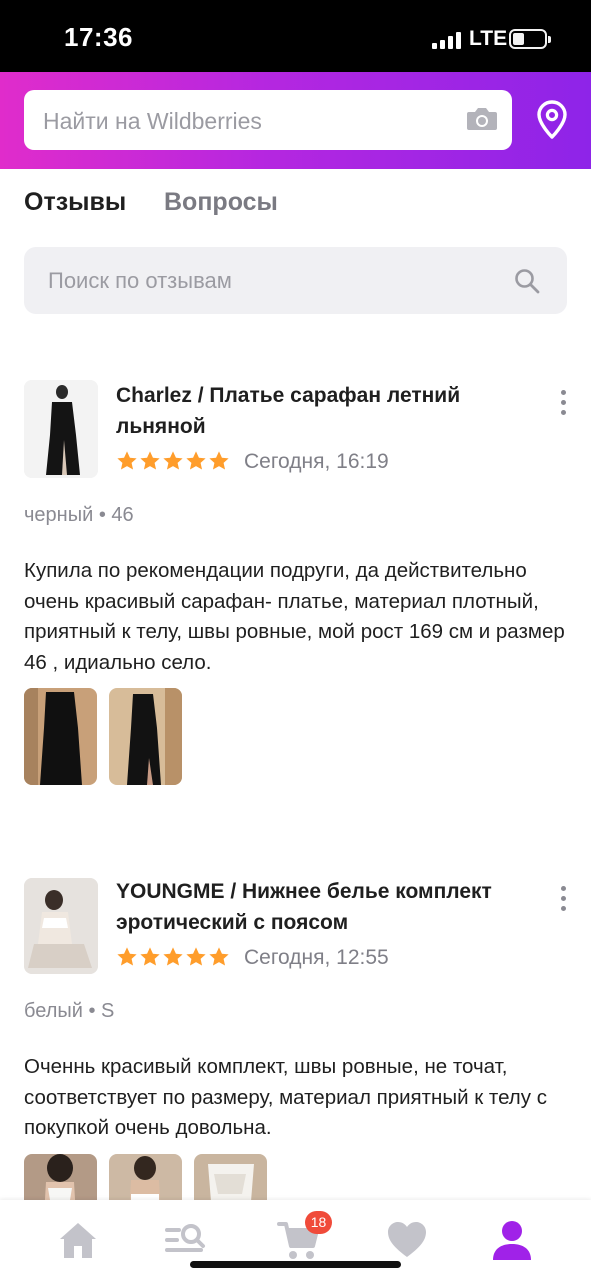 Image resolution: width=591 pixels, height=1280 pixels. What do you see at coordinates (316, 411) in the screenshot?
I see `product-title: Charlez / Платье сарафан летний льняной` at bounding box center [316, 411].